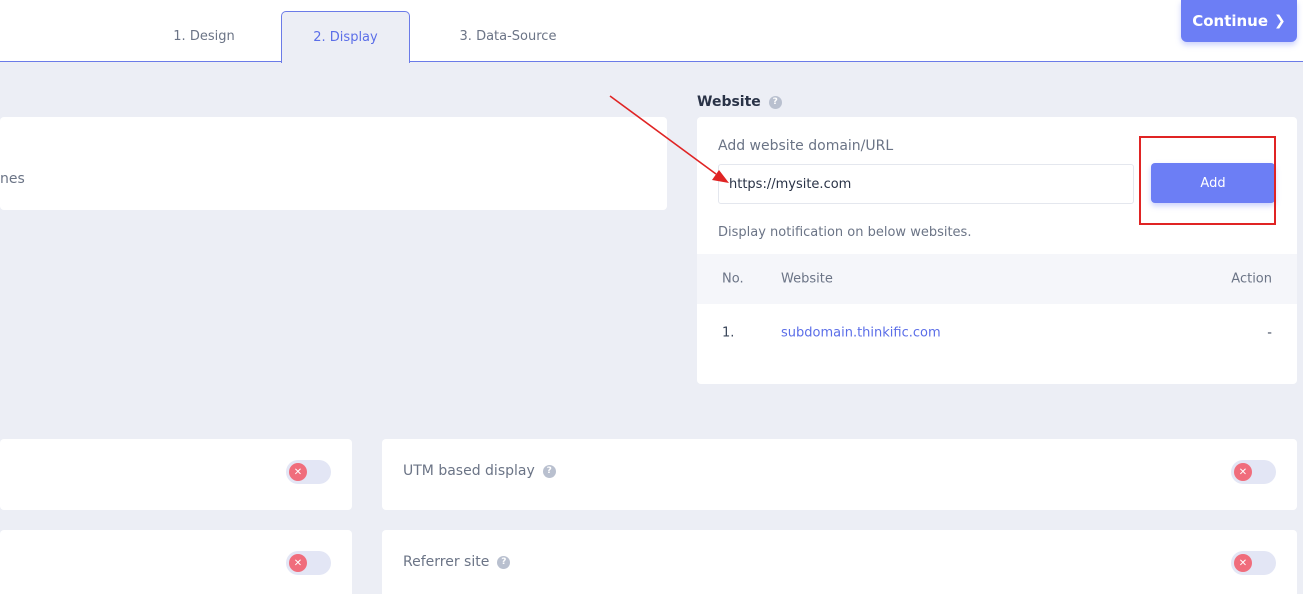 This screenshot has height=594, width=1303. I want to click on url-label: Add website domain/URL, so click(806, 146).